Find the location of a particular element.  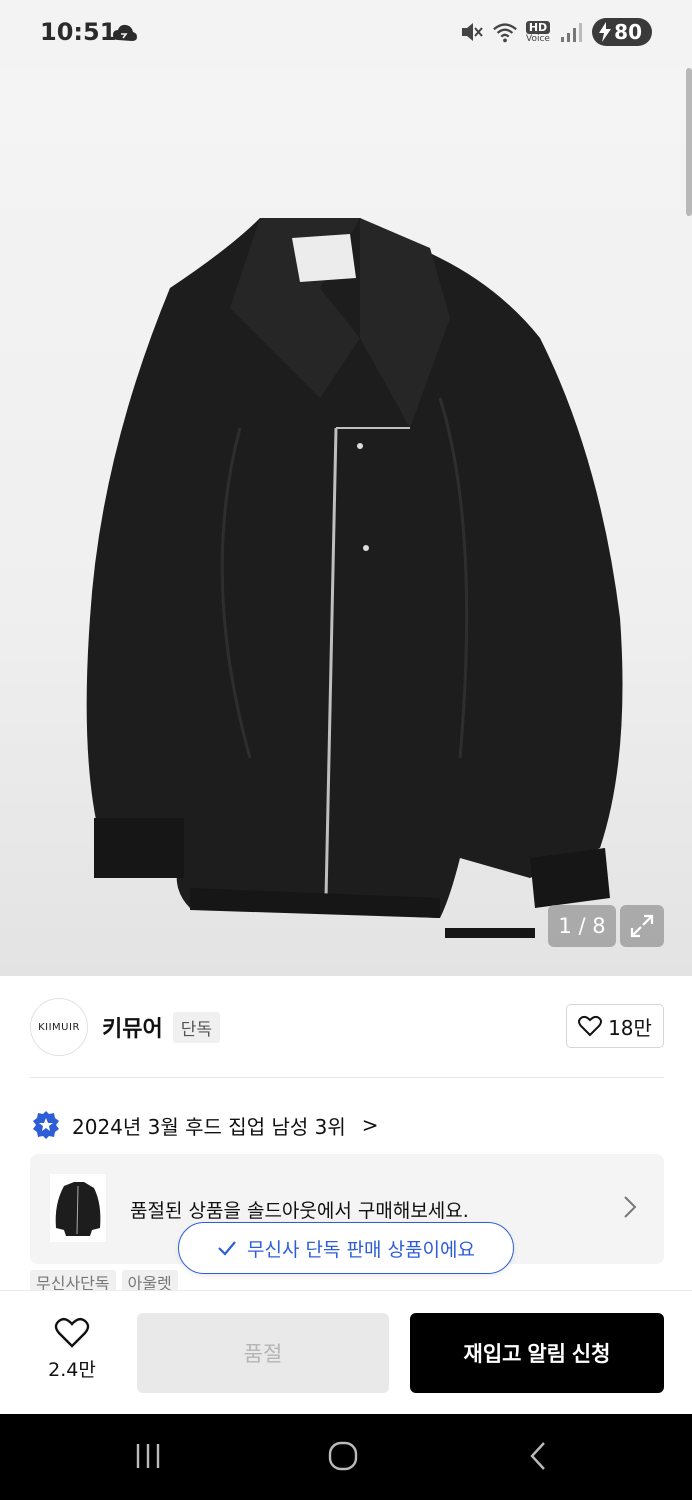

soldout-text: 품절된 상품을 솔드아웃에서 구매해보세요. is located at coordinates (299, 1211).